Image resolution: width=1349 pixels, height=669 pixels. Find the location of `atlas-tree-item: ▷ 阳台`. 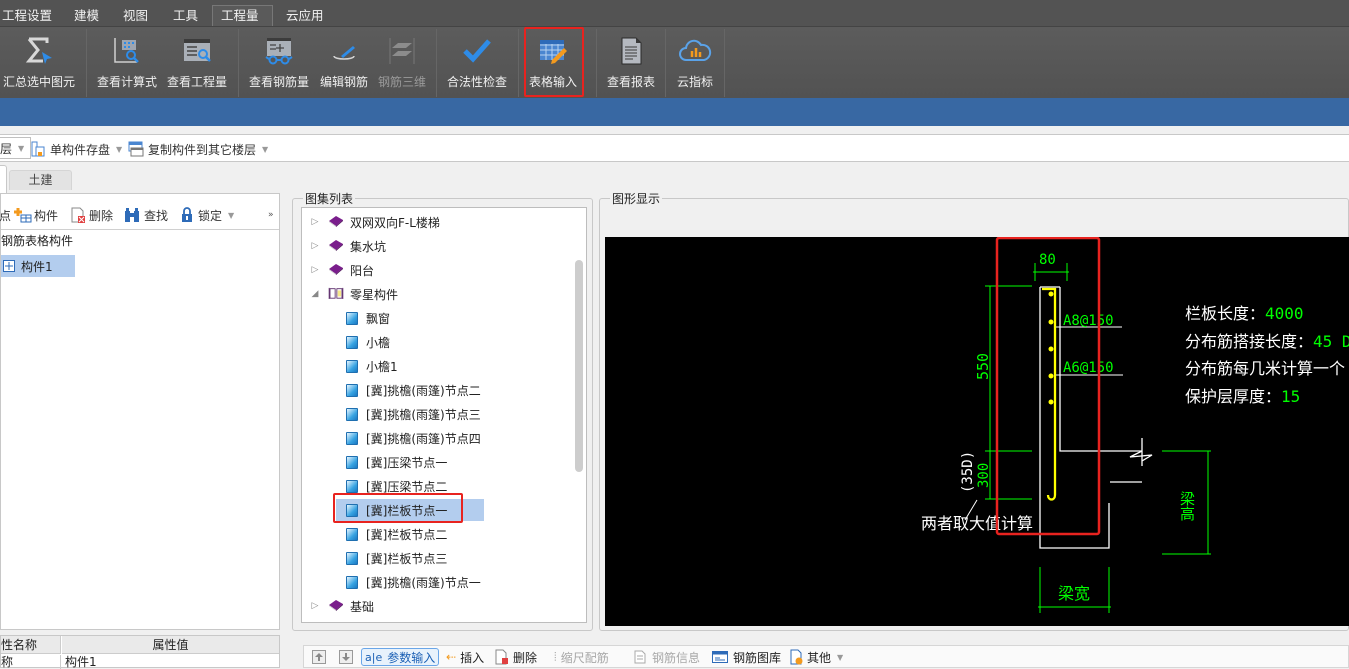

atlas-tree-item: ▷ 阳台 is located at coordinates (342, 270).